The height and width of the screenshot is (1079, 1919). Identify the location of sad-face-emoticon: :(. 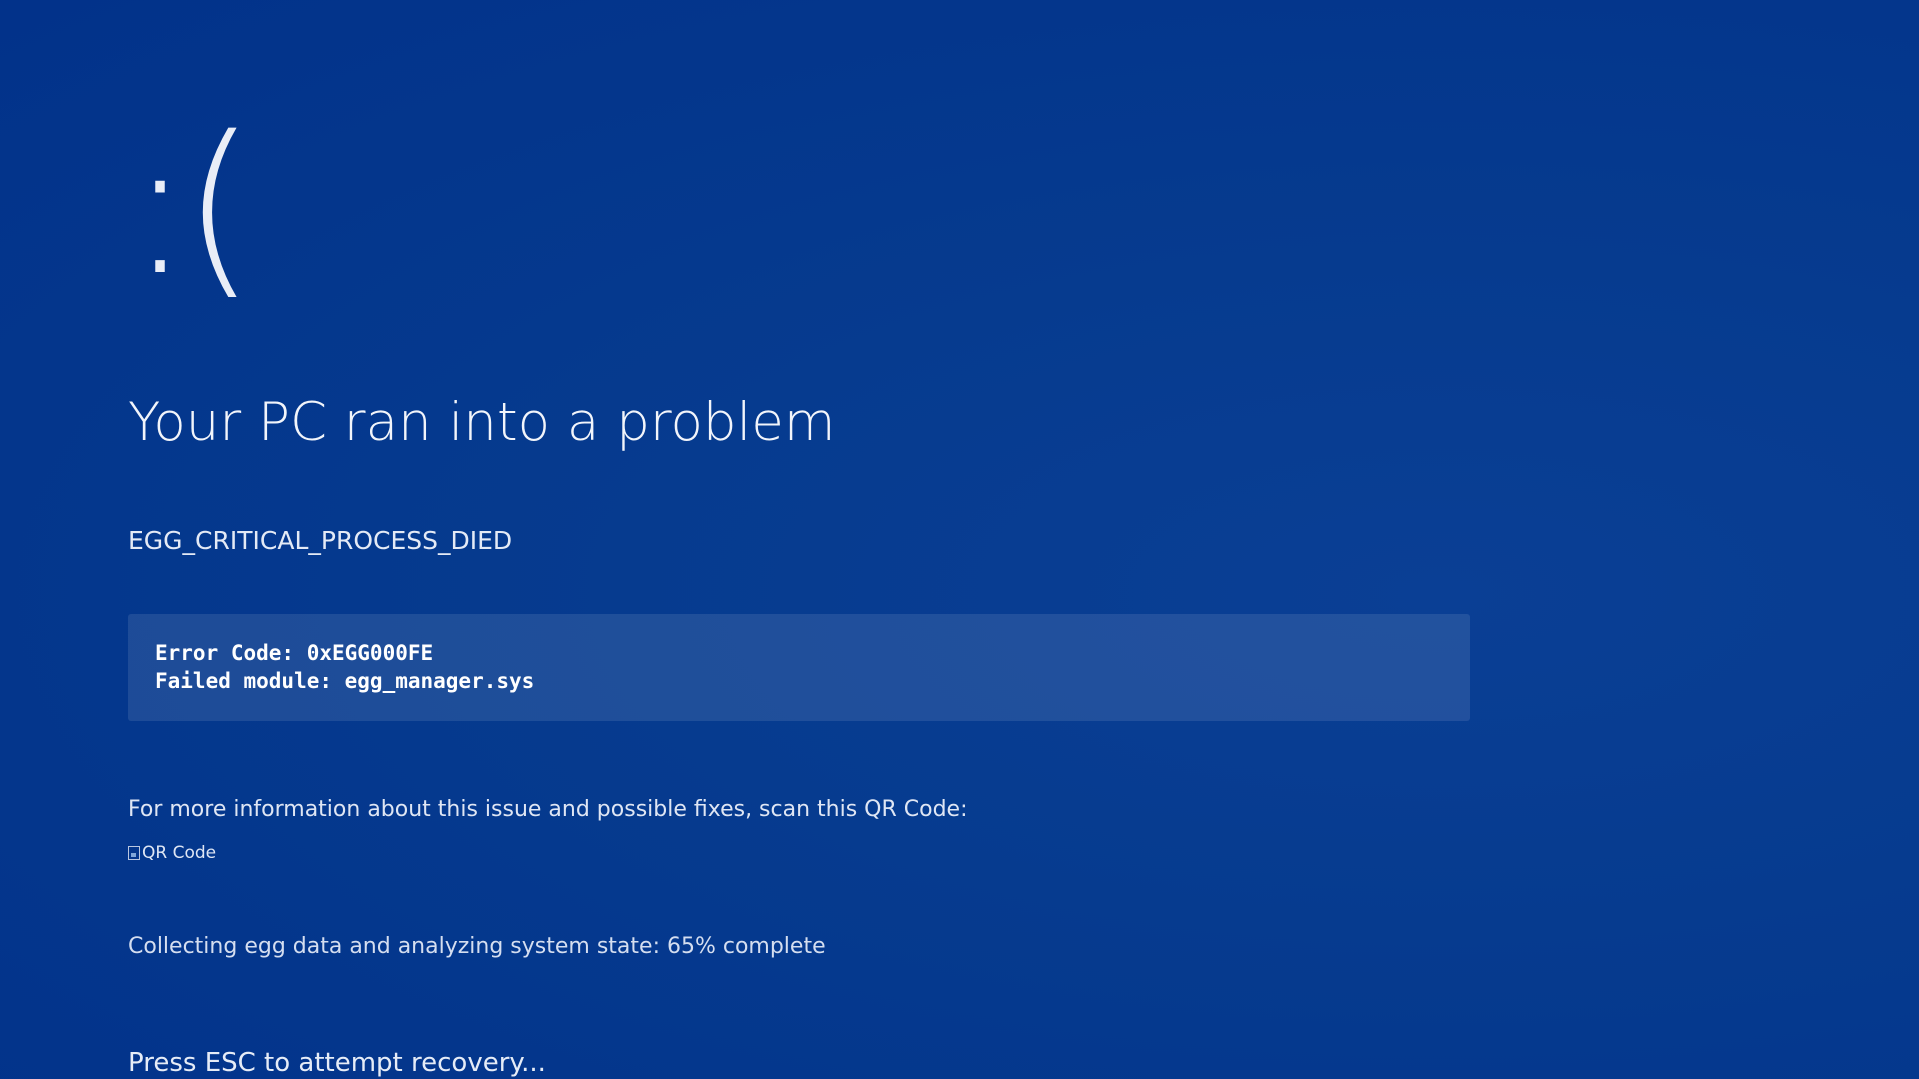
(192, 206).